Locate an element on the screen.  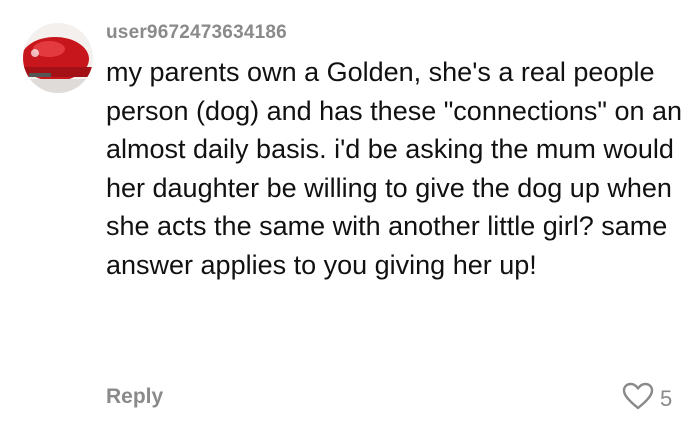
like-button: 5 is located at coordinates (647, 398).